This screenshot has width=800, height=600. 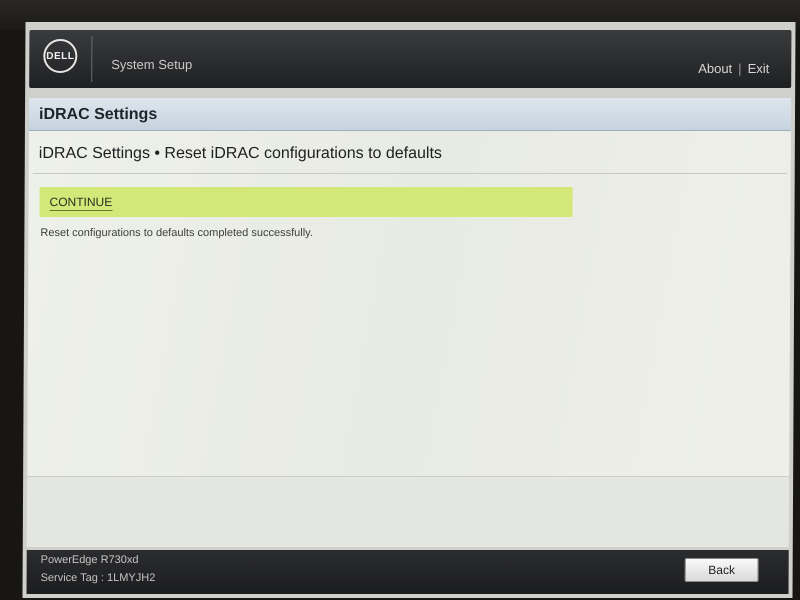 I want to click on dell-logo-icon: DELL, so click(x=60, y=56).